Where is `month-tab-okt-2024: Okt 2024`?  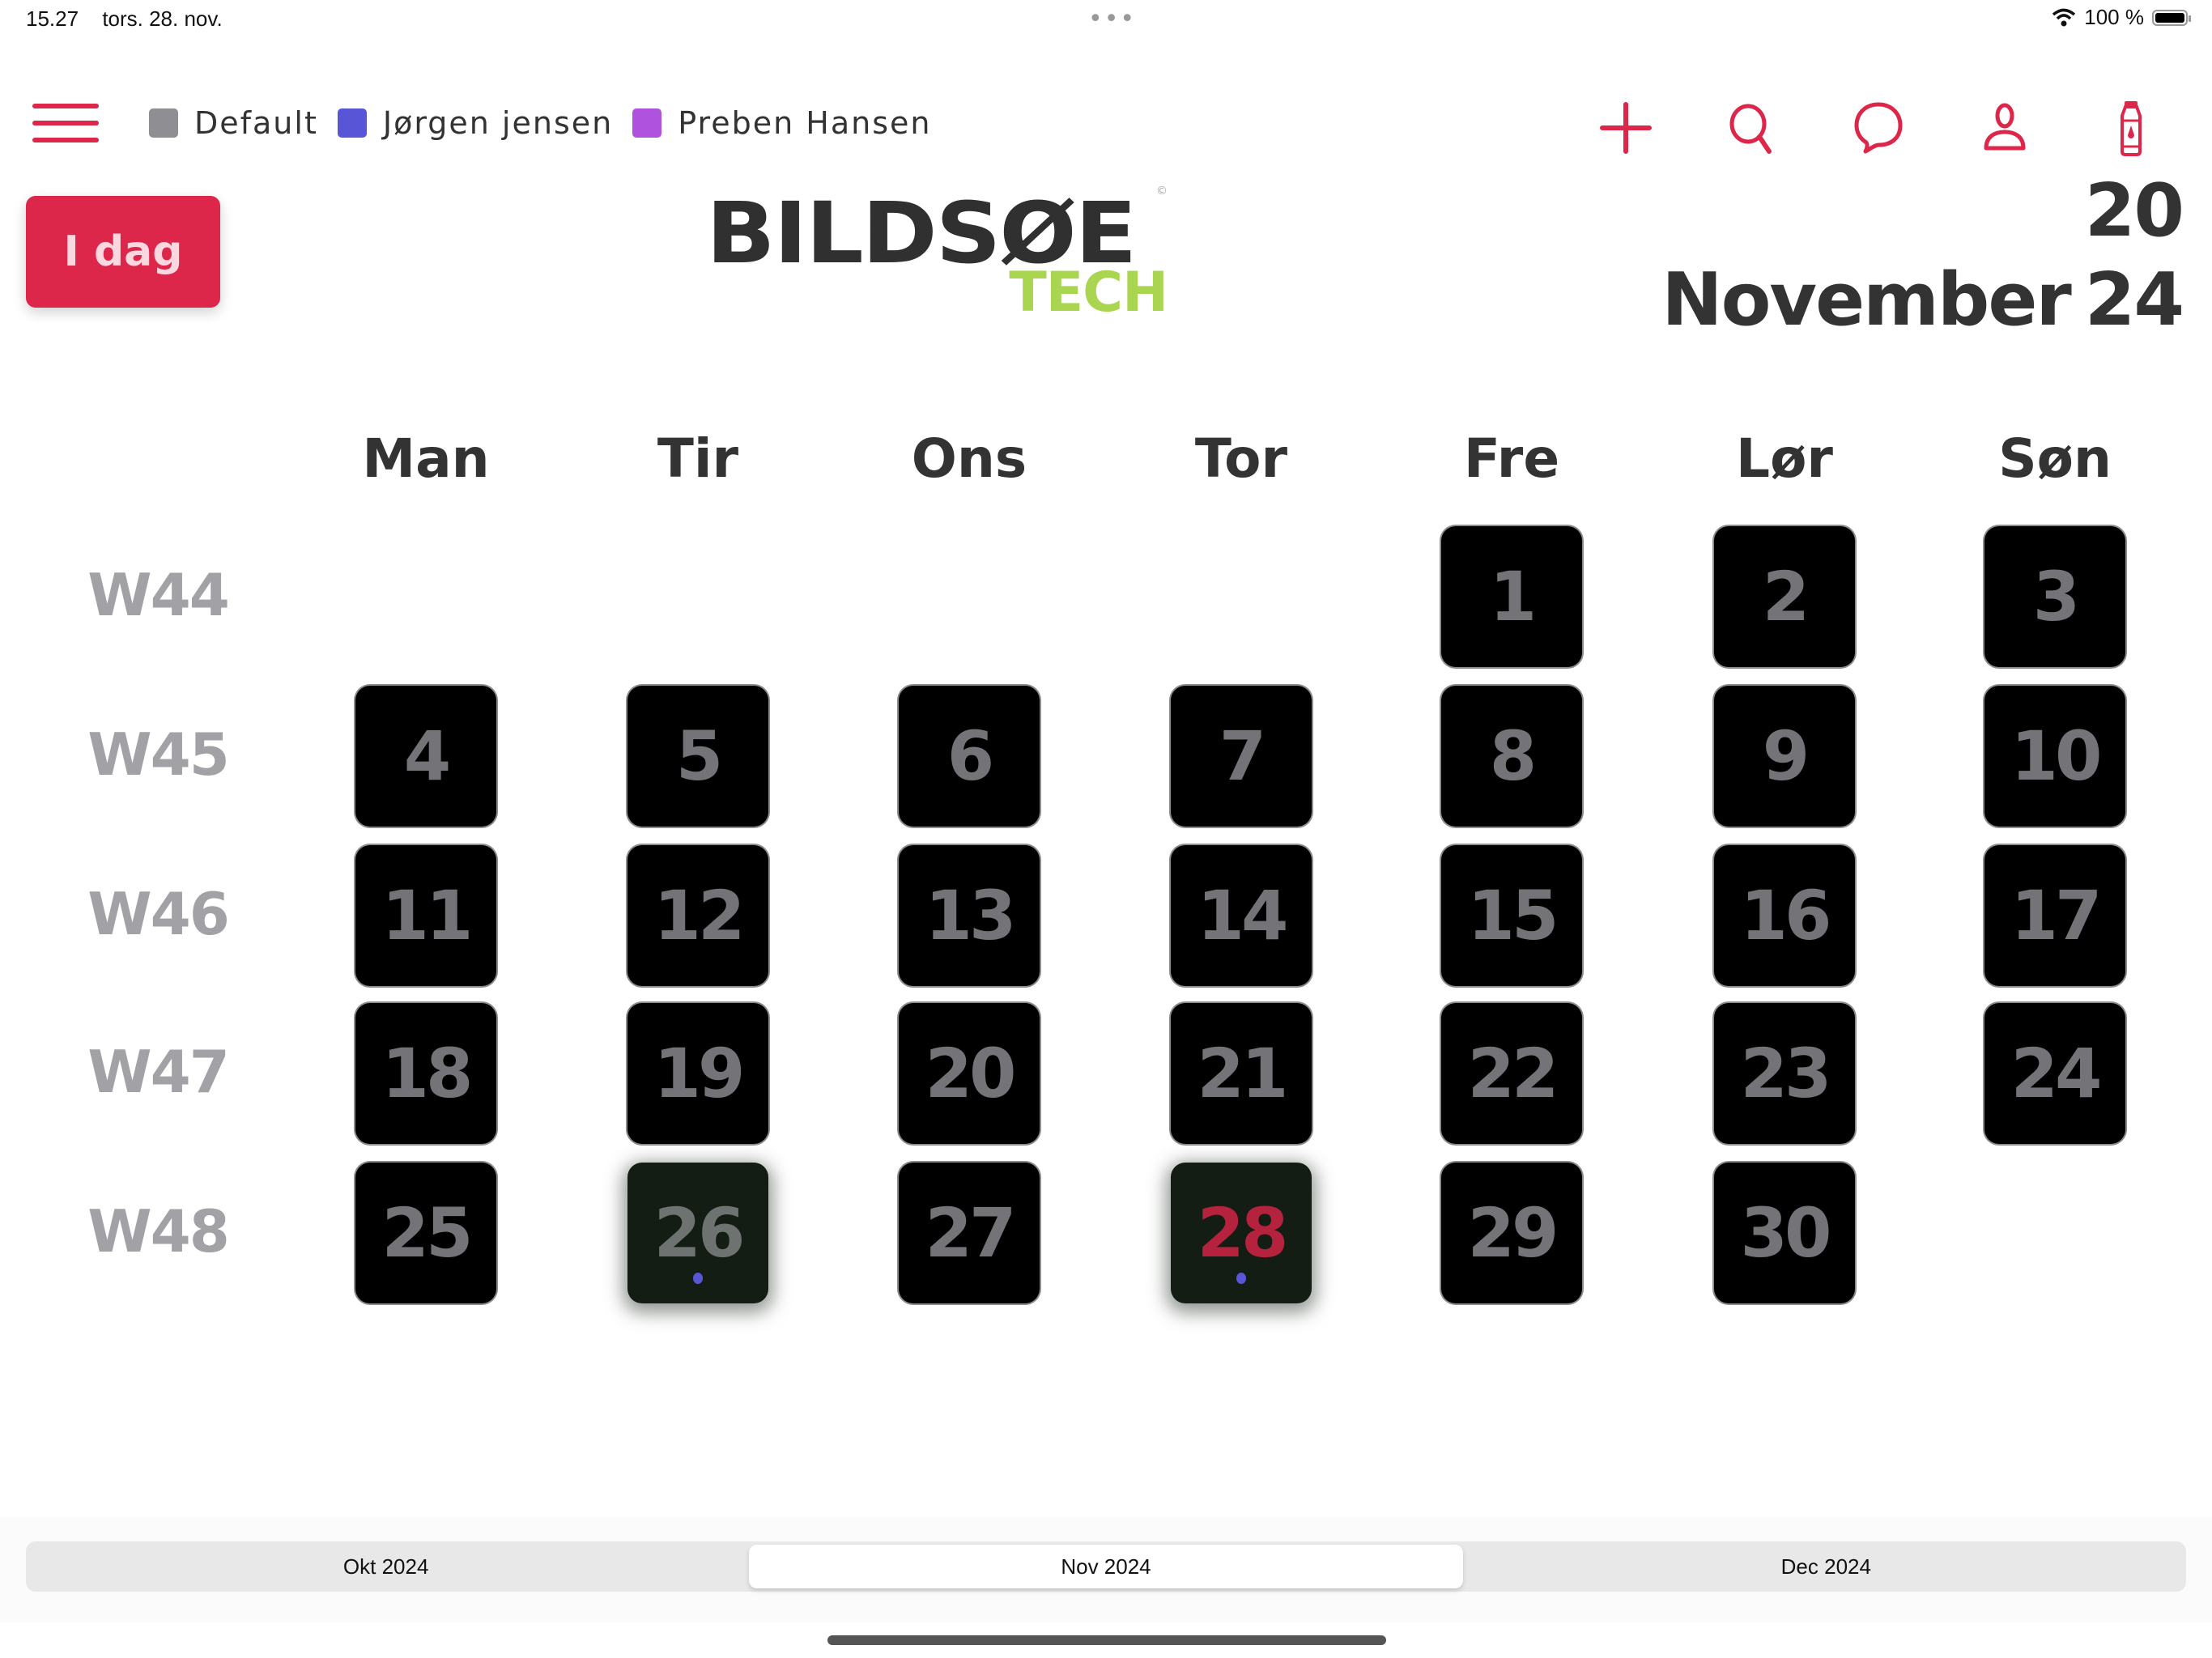
month-tab-okt-2024: Okt 2024 is located at coordinates (385, 1566).